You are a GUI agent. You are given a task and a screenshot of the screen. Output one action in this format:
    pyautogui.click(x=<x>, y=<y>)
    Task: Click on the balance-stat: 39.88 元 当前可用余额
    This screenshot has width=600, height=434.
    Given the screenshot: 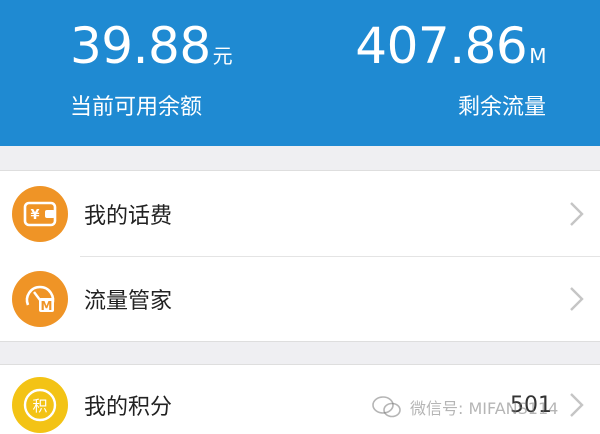 What is the action you would take?
    pyautogui.click(x=151, y=69)
    